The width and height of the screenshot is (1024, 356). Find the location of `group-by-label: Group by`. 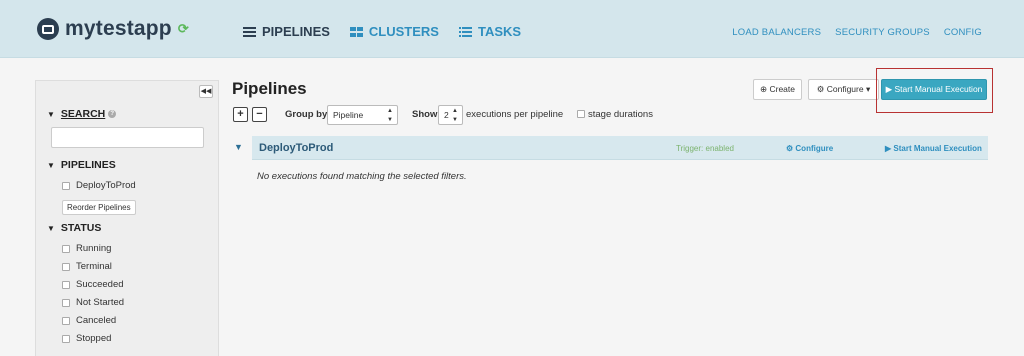

group-by-label: Group by is located at coordinates (306, 114).